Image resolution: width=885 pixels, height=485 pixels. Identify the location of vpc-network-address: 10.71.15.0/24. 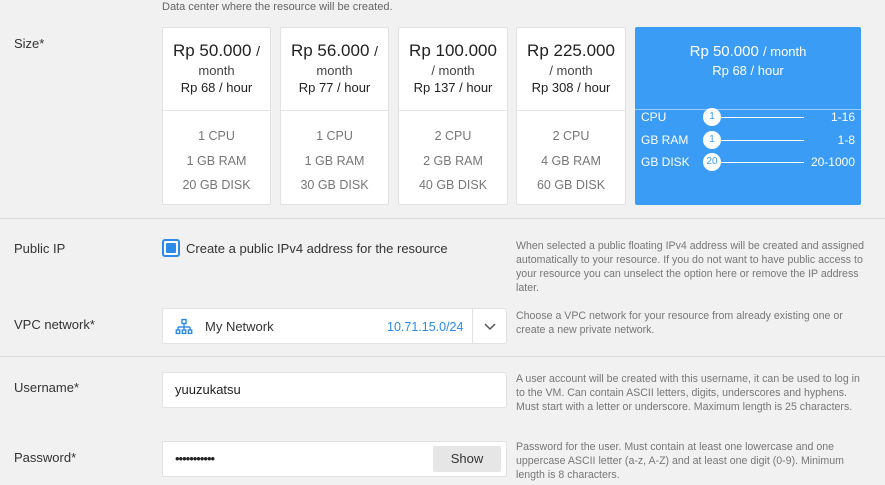
(425, 327).